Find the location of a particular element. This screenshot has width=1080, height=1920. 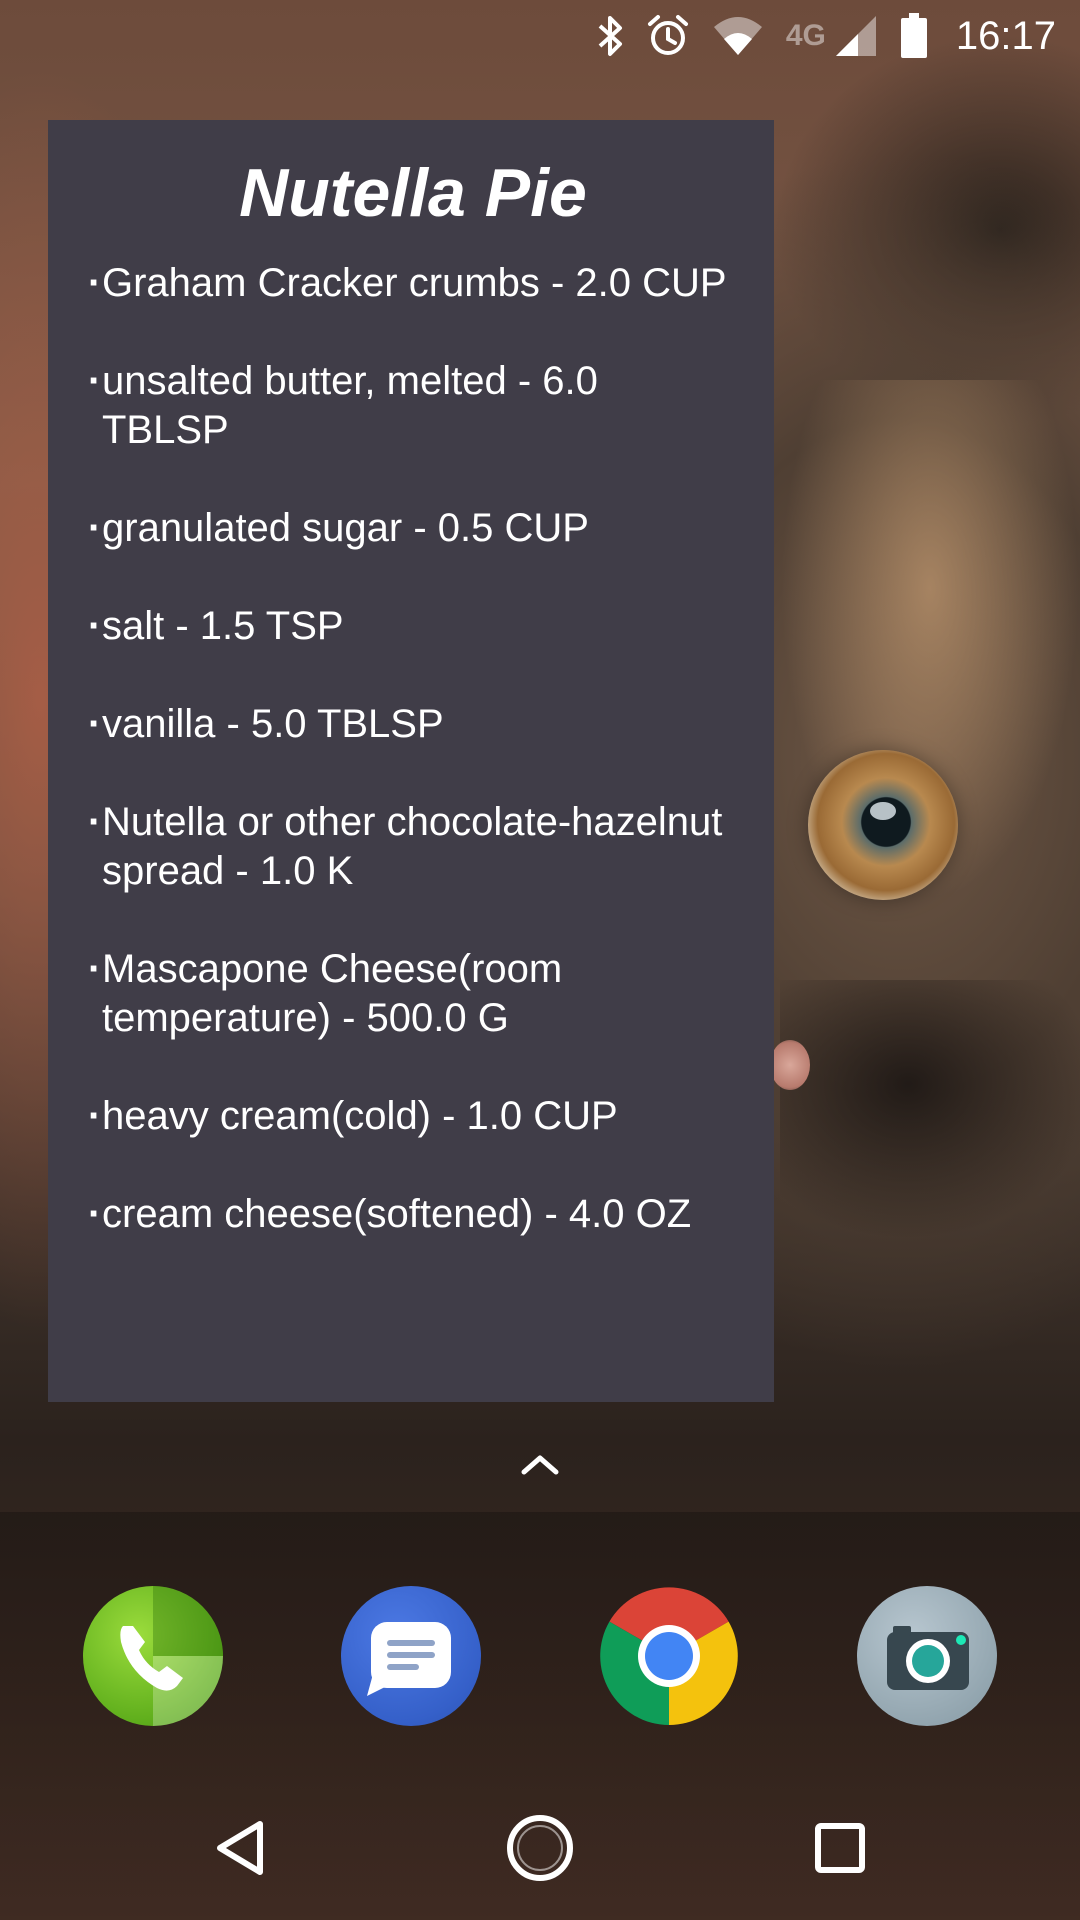

recents-button is located at coordinates (840, 1848).